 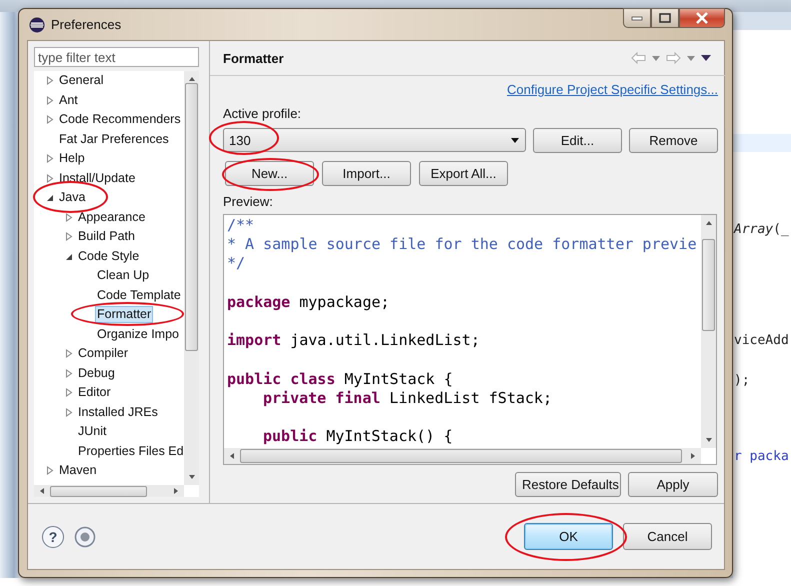 What do you see at coordinates (673, 58) in the screenshot?
I see `forward-arrow-icon` at bounding box center [673, 58].